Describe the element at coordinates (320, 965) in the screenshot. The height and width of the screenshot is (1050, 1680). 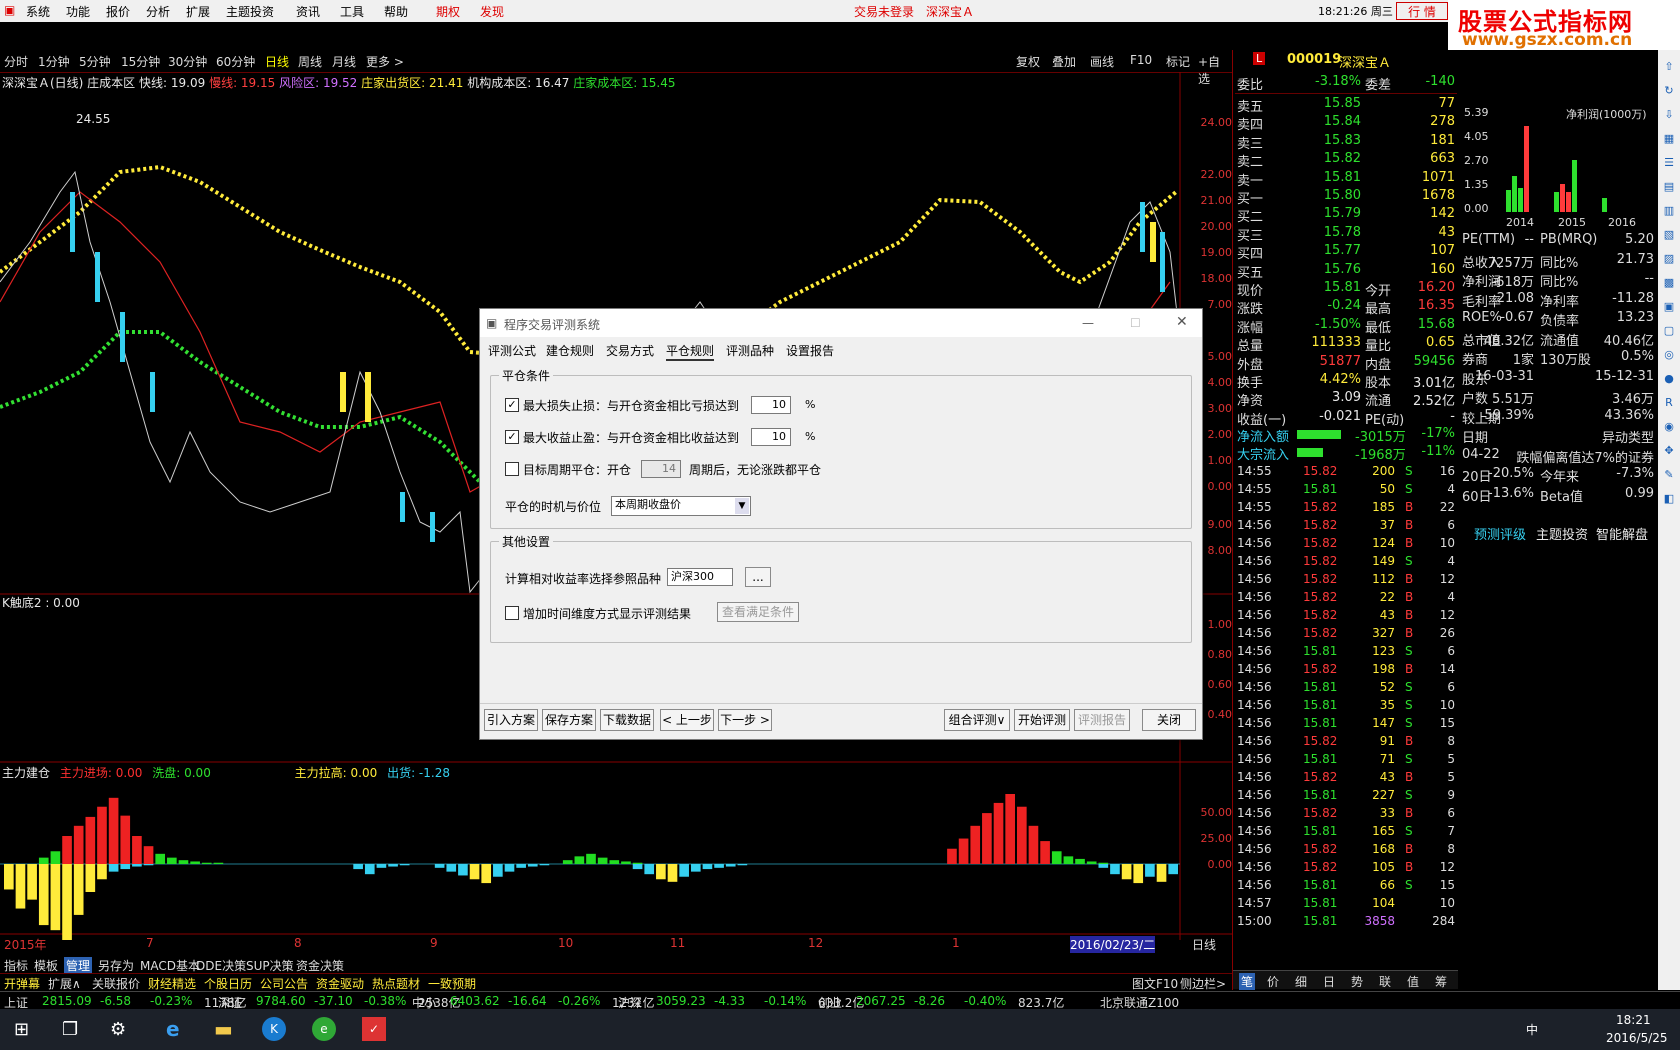
I see `btn-fund: 资金决策` at that location.